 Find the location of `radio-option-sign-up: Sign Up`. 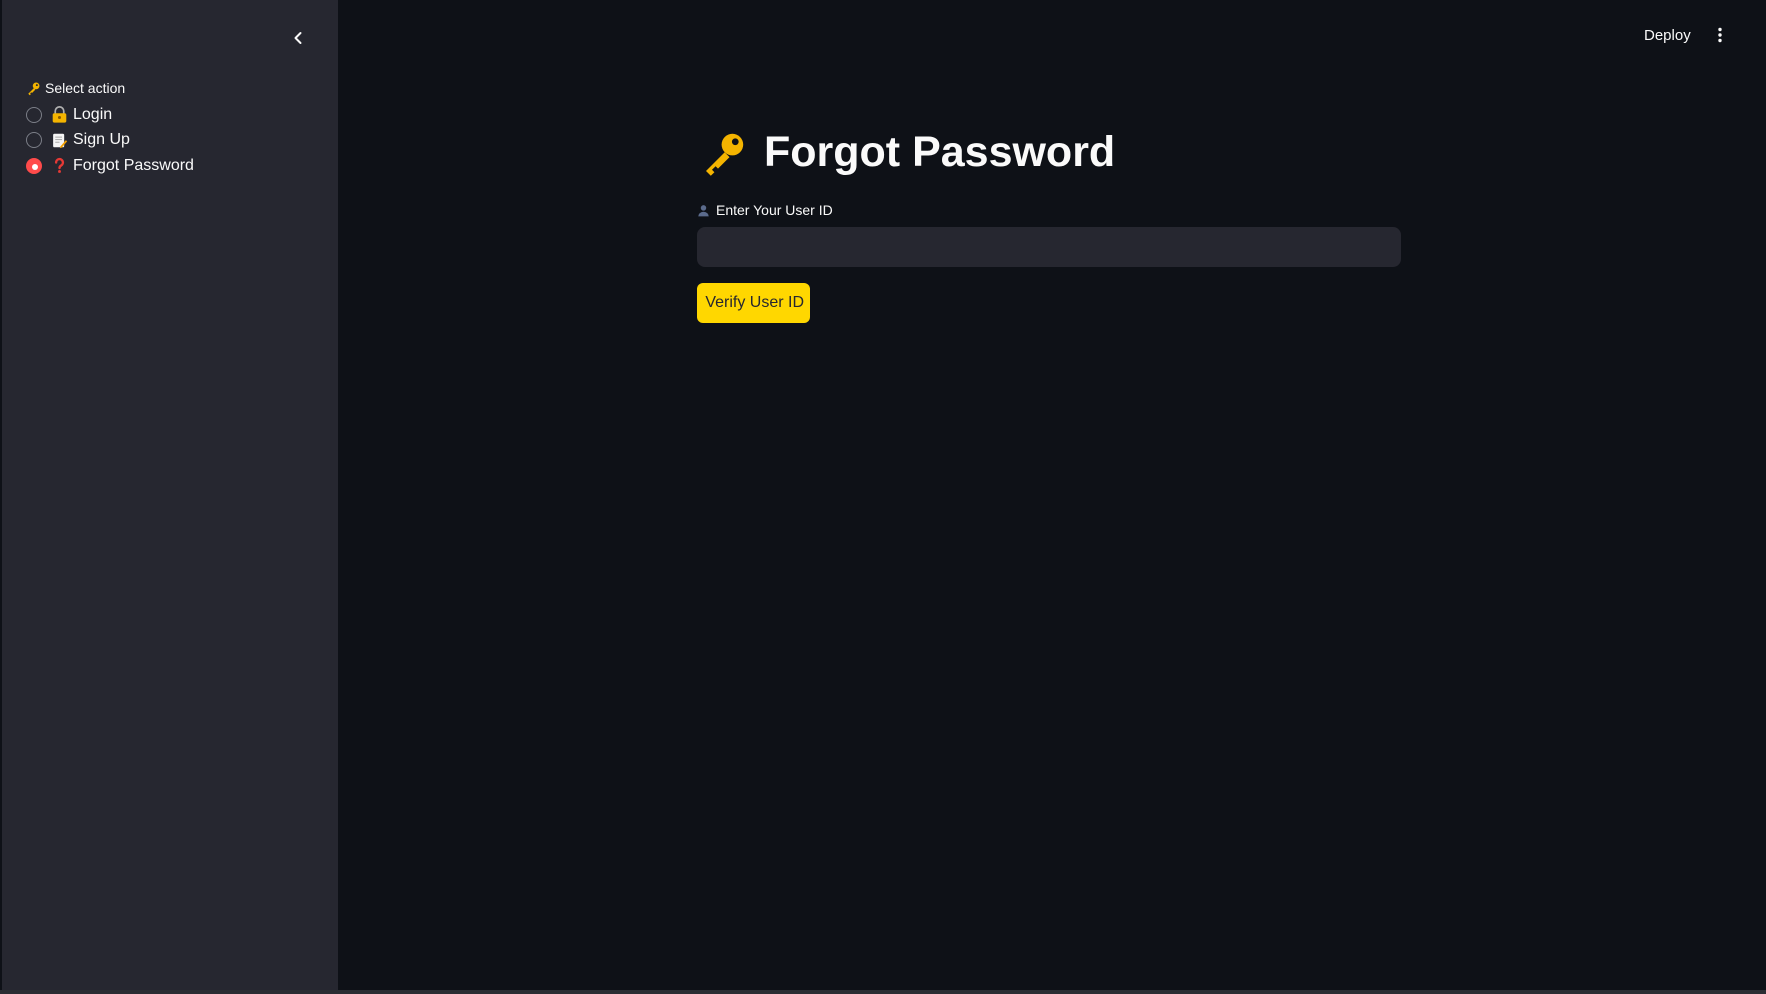

radio-option-sign-up: Sign Up is located at coordinates (110, 141).